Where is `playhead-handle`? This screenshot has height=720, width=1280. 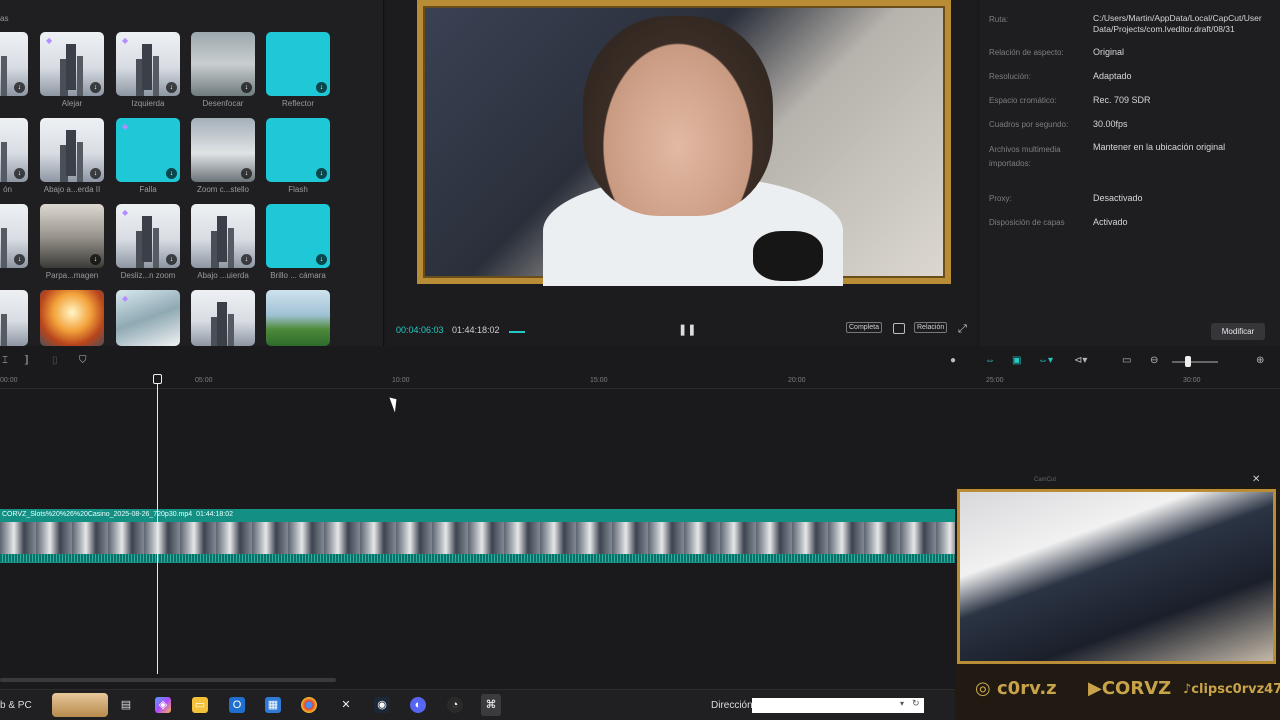 playhead-handle is located at coordinates (157, 379).